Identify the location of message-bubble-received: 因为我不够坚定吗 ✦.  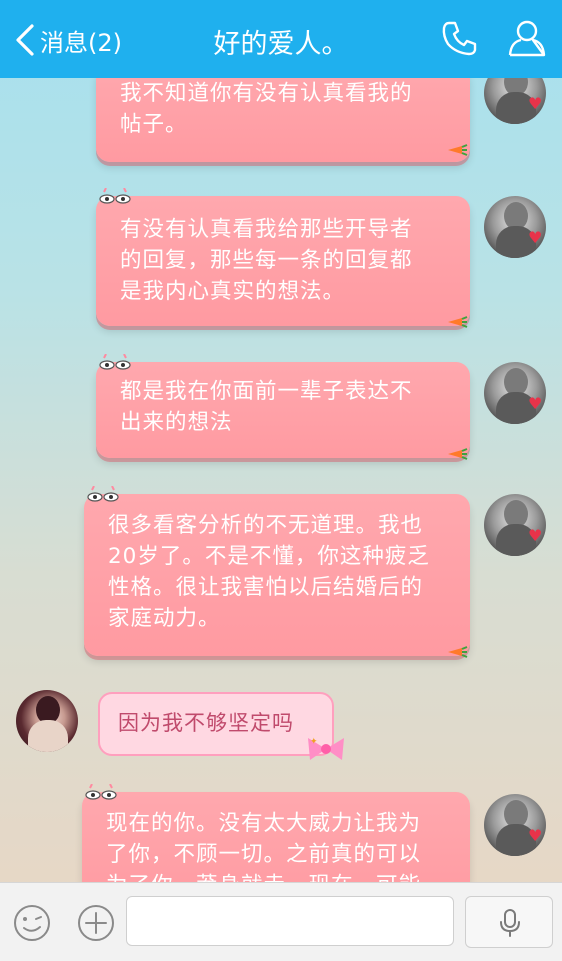
(221, 726).